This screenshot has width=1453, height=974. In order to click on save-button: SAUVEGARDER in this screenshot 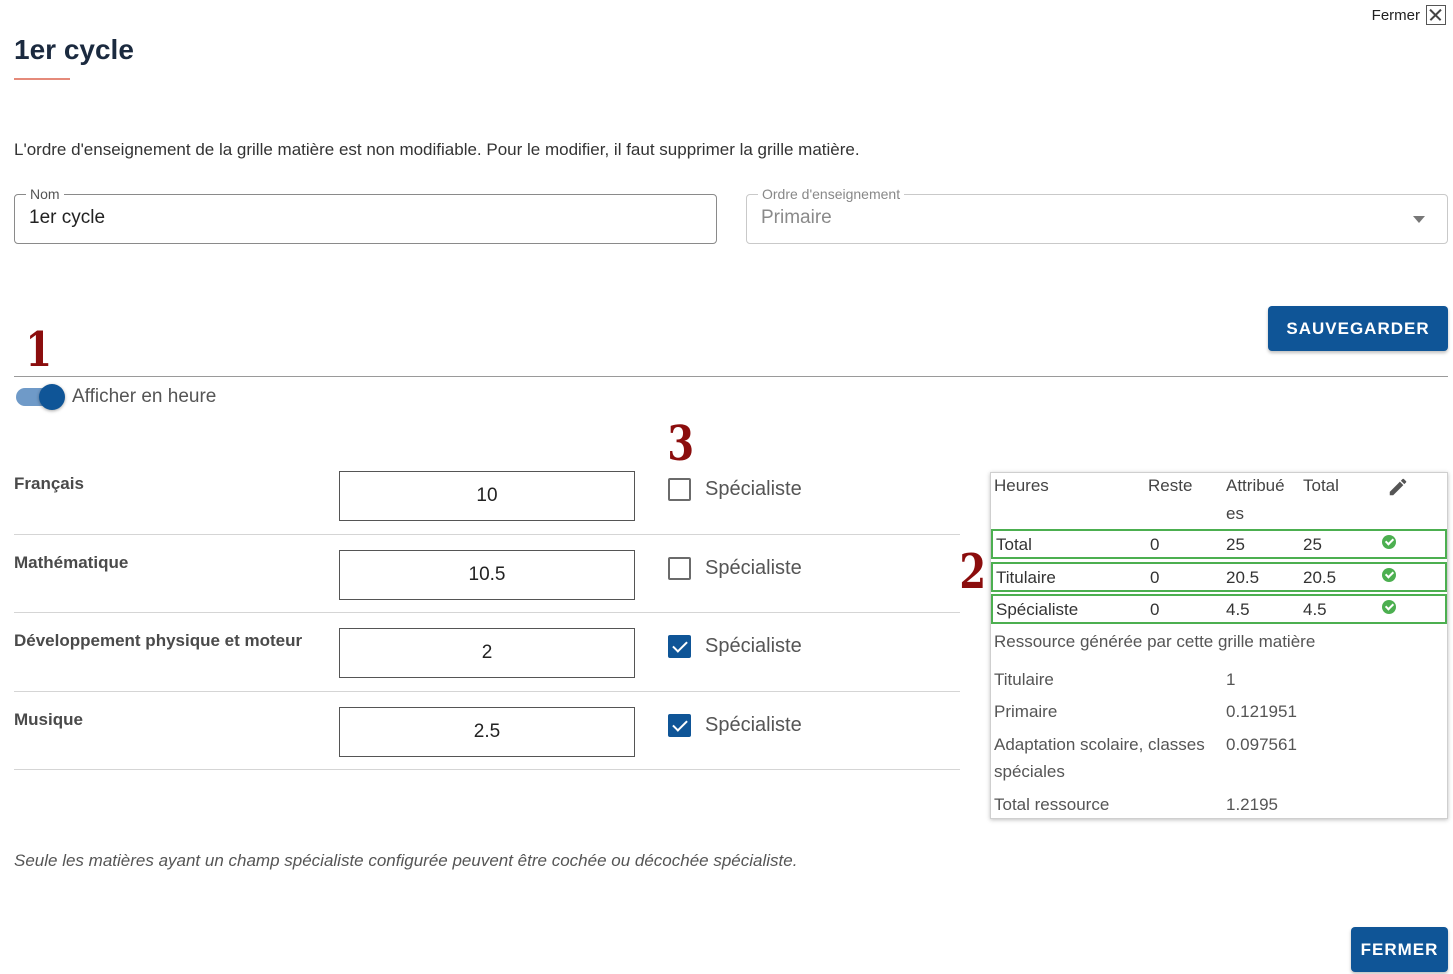, I will do `click(1358, 328)`.